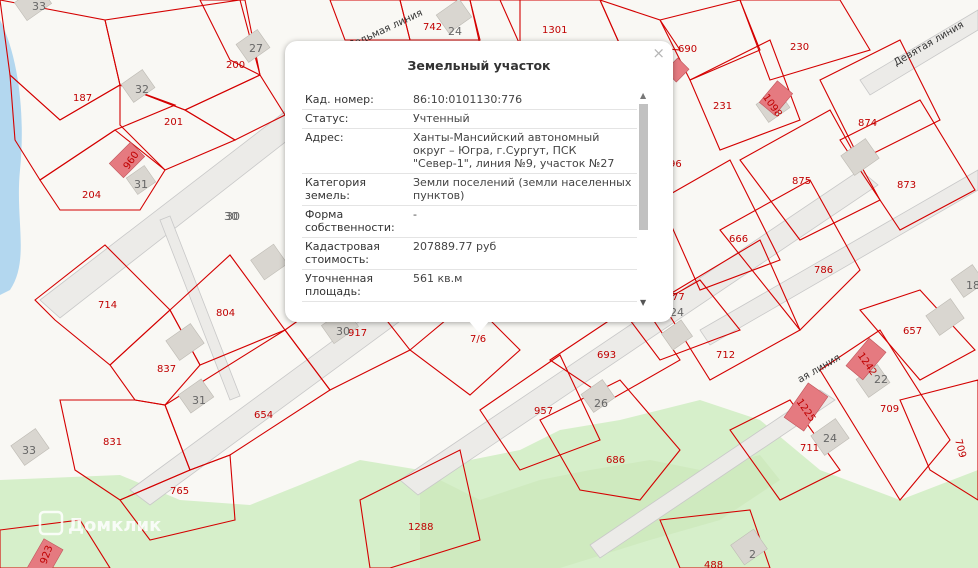 Image resolution: width=978 pixels, height=568 pixels. Describe the element at coordinates (725, 355) in the screenshot. I see `plot-label: 712` at that location.